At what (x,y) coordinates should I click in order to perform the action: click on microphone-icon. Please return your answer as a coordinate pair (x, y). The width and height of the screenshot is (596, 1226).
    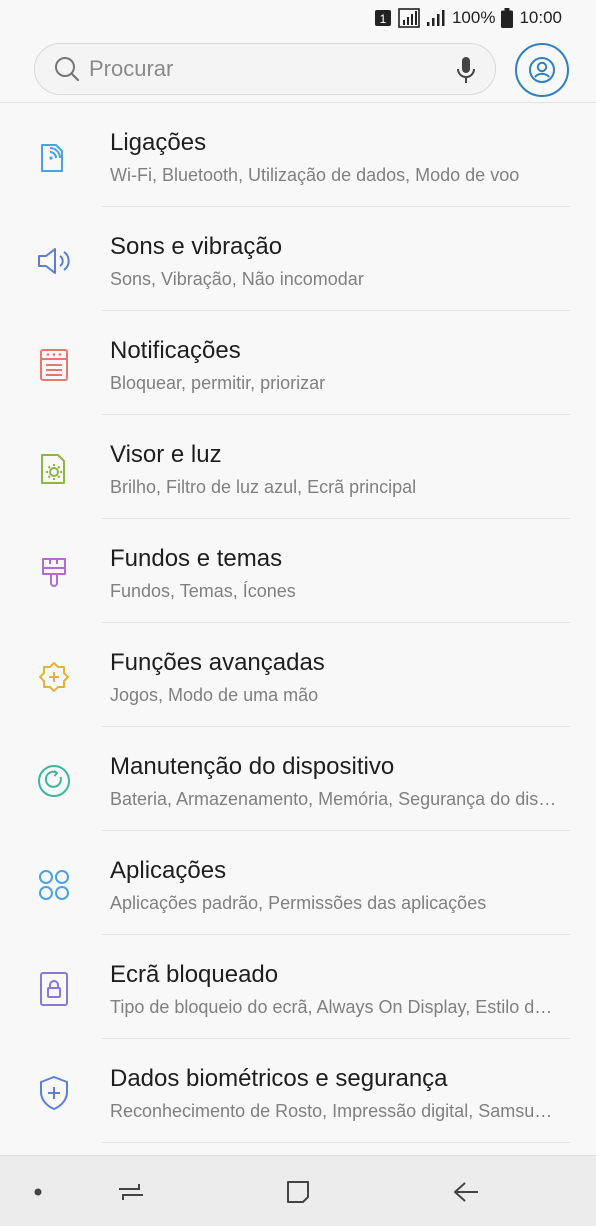
    Looking at the image, I should click on (466, 72).